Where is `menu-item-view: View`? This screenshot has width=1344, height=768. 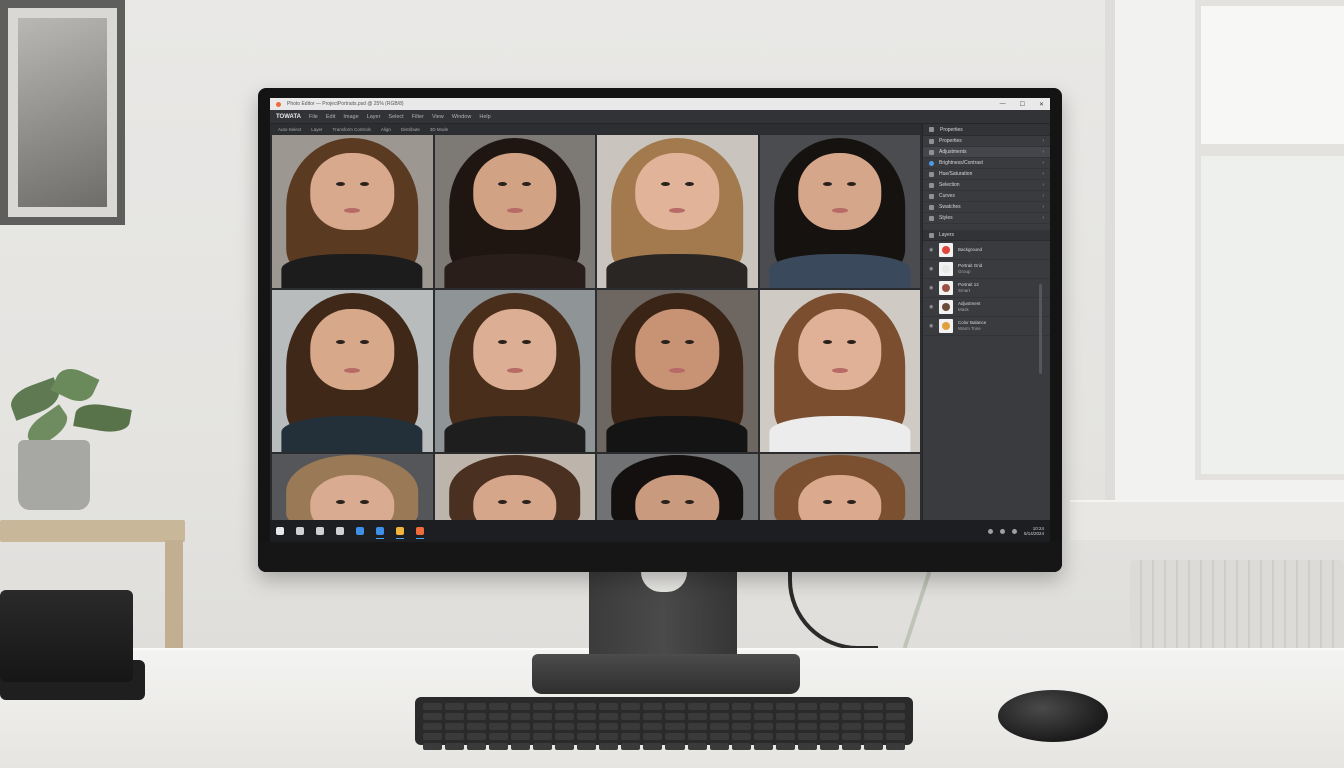
menu-item-view: View is located at coordinates (438, 117).